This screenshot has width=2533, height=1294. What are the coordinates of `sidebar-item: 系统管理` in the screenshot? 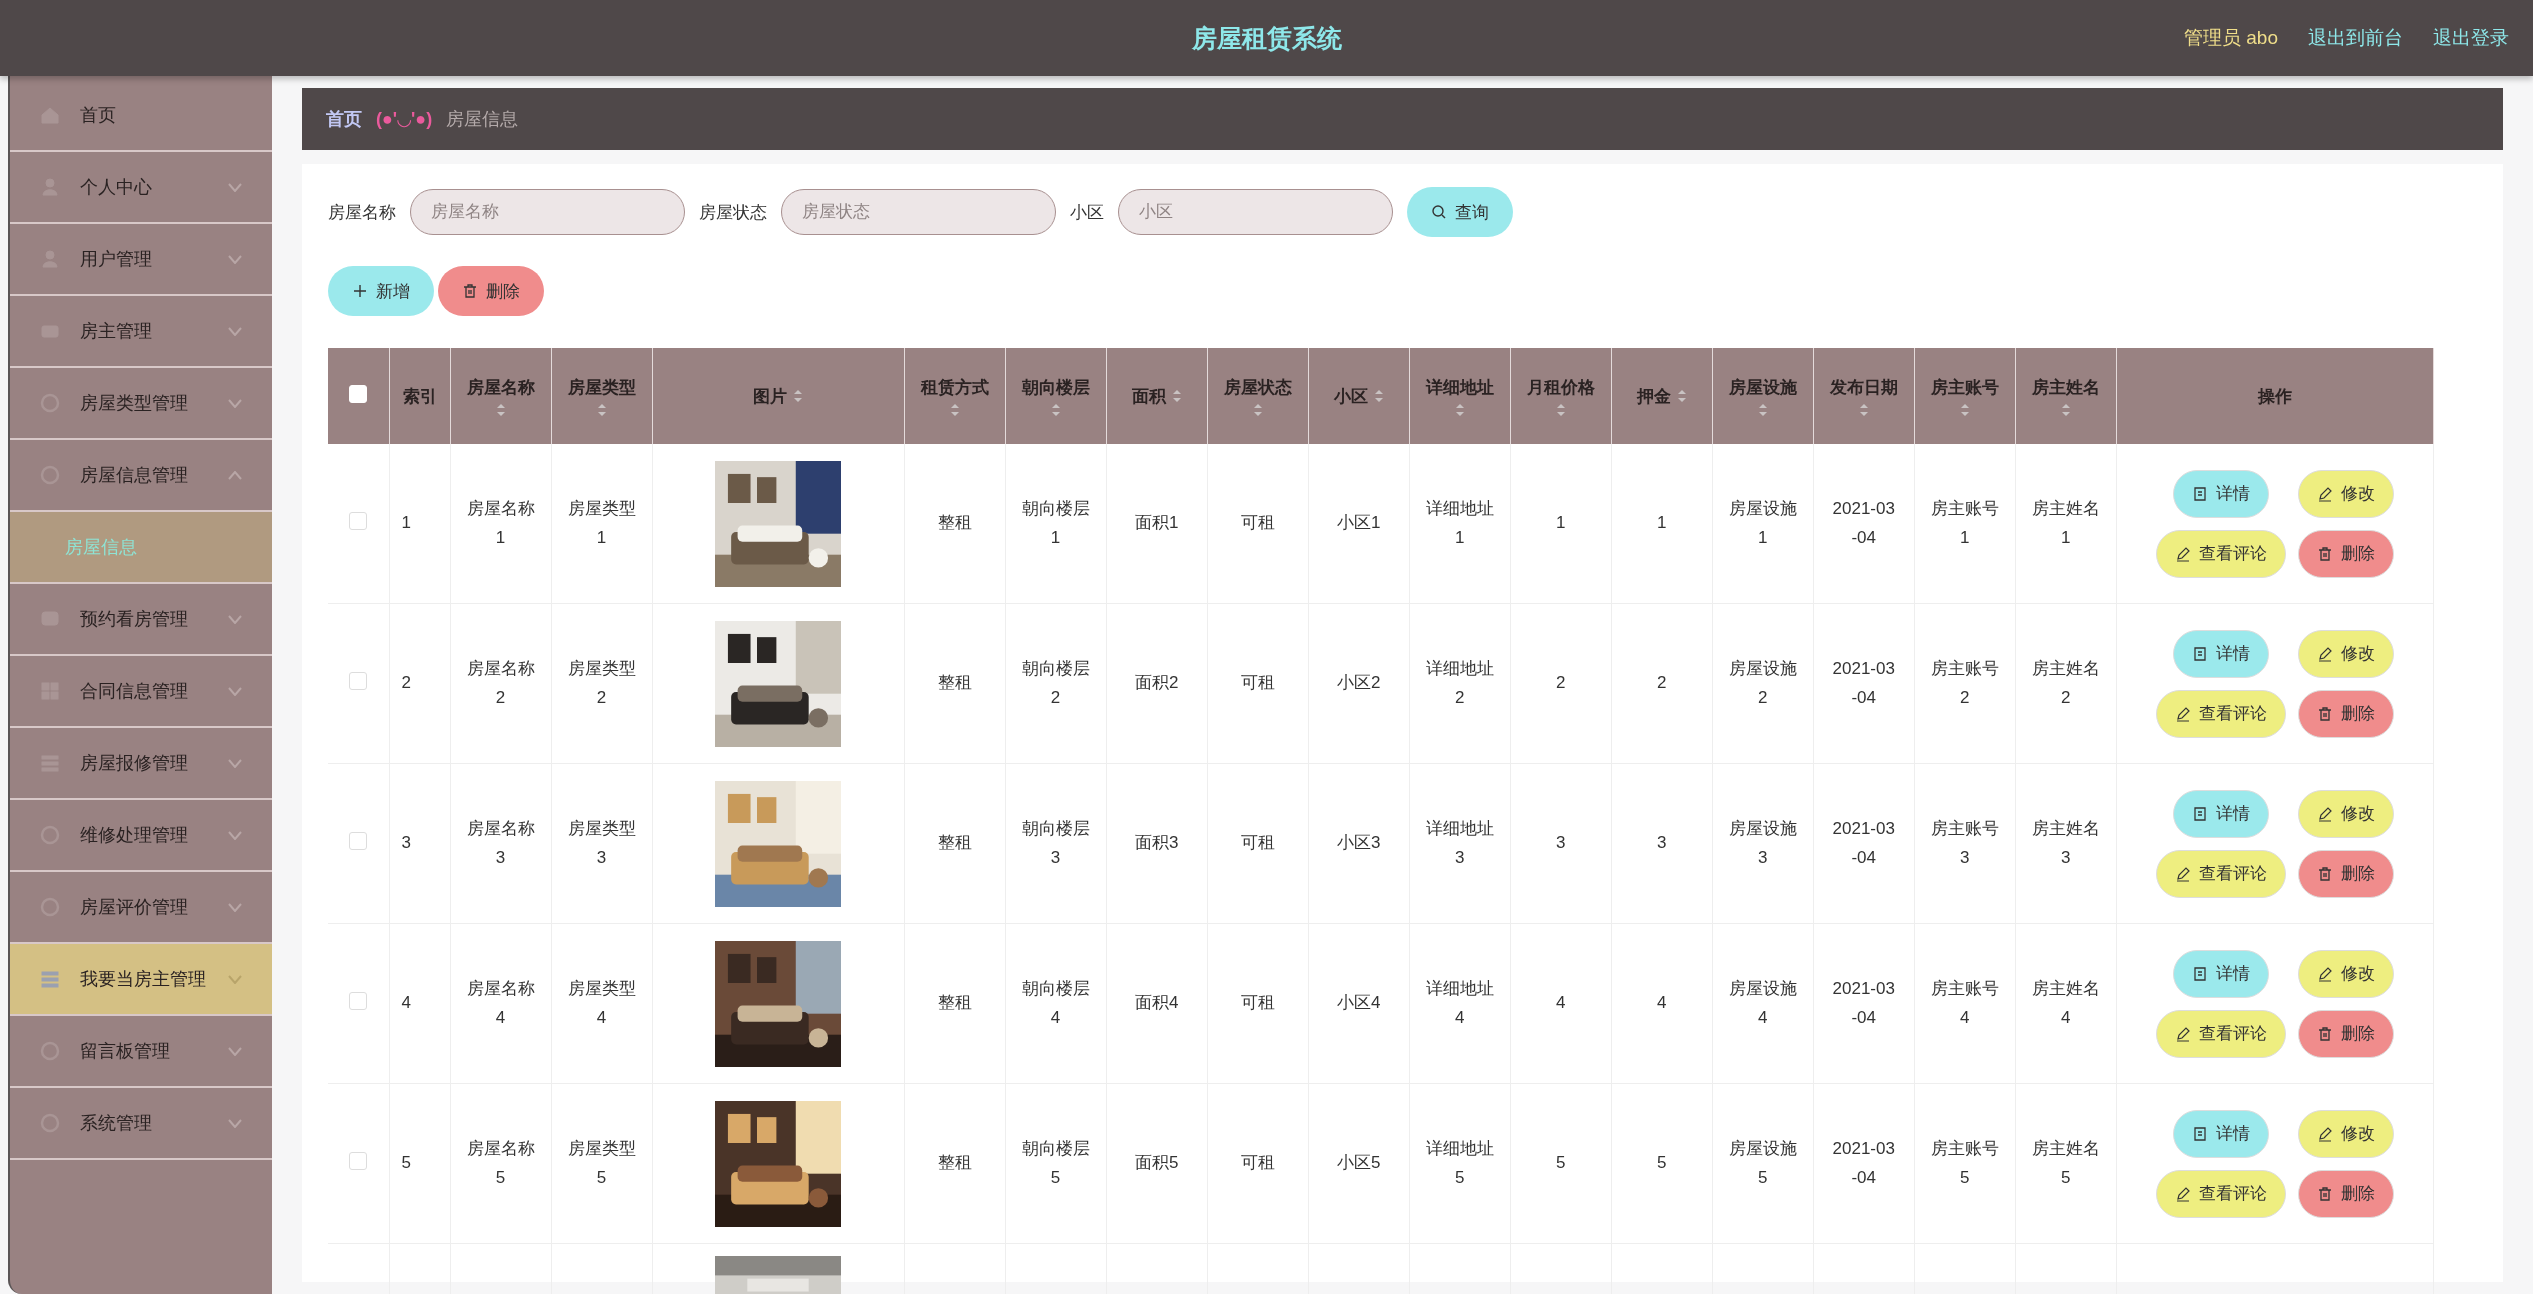 It's located at (141, 1124).